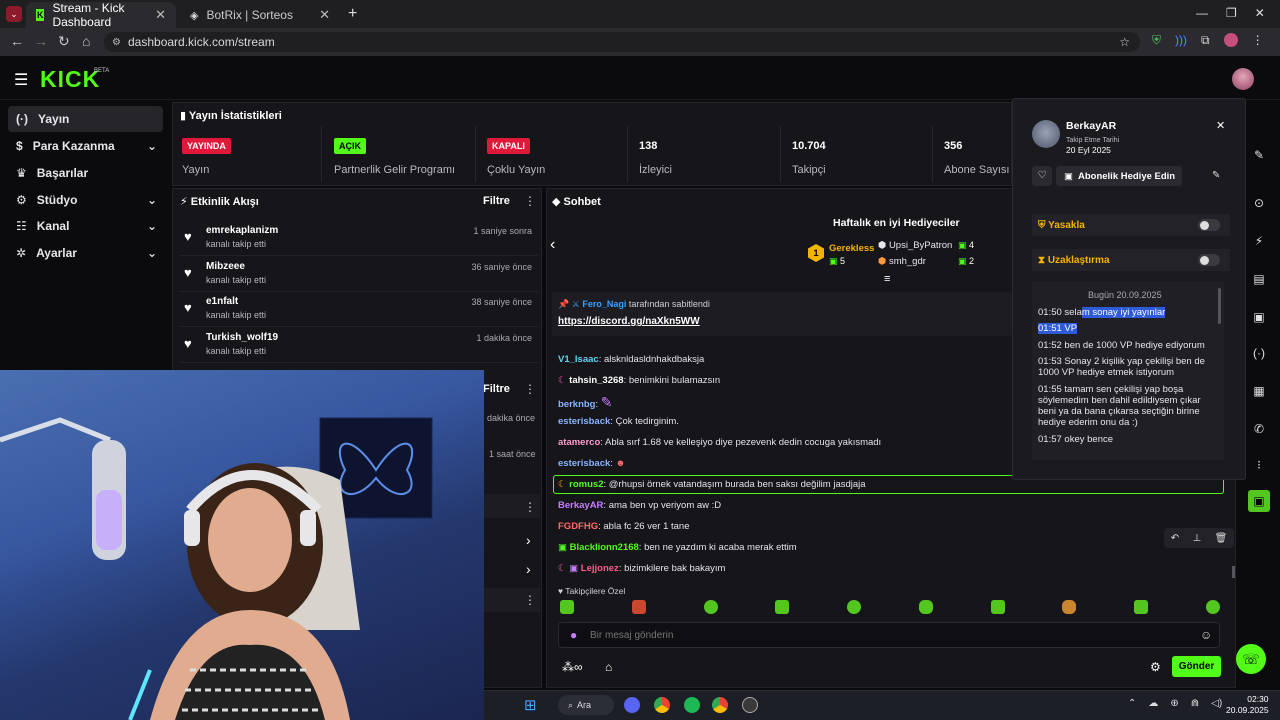  I want to click on restore-icon: ❐, so click(1231, 13).